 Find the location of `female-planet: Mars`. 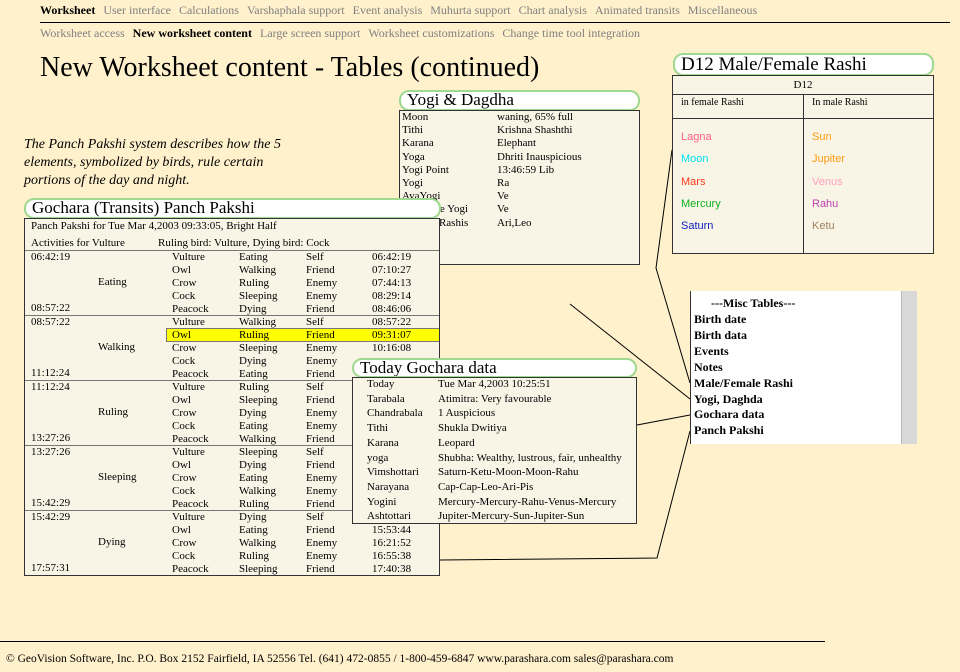

female-planet: Mars is located at coordinates (693, 181).